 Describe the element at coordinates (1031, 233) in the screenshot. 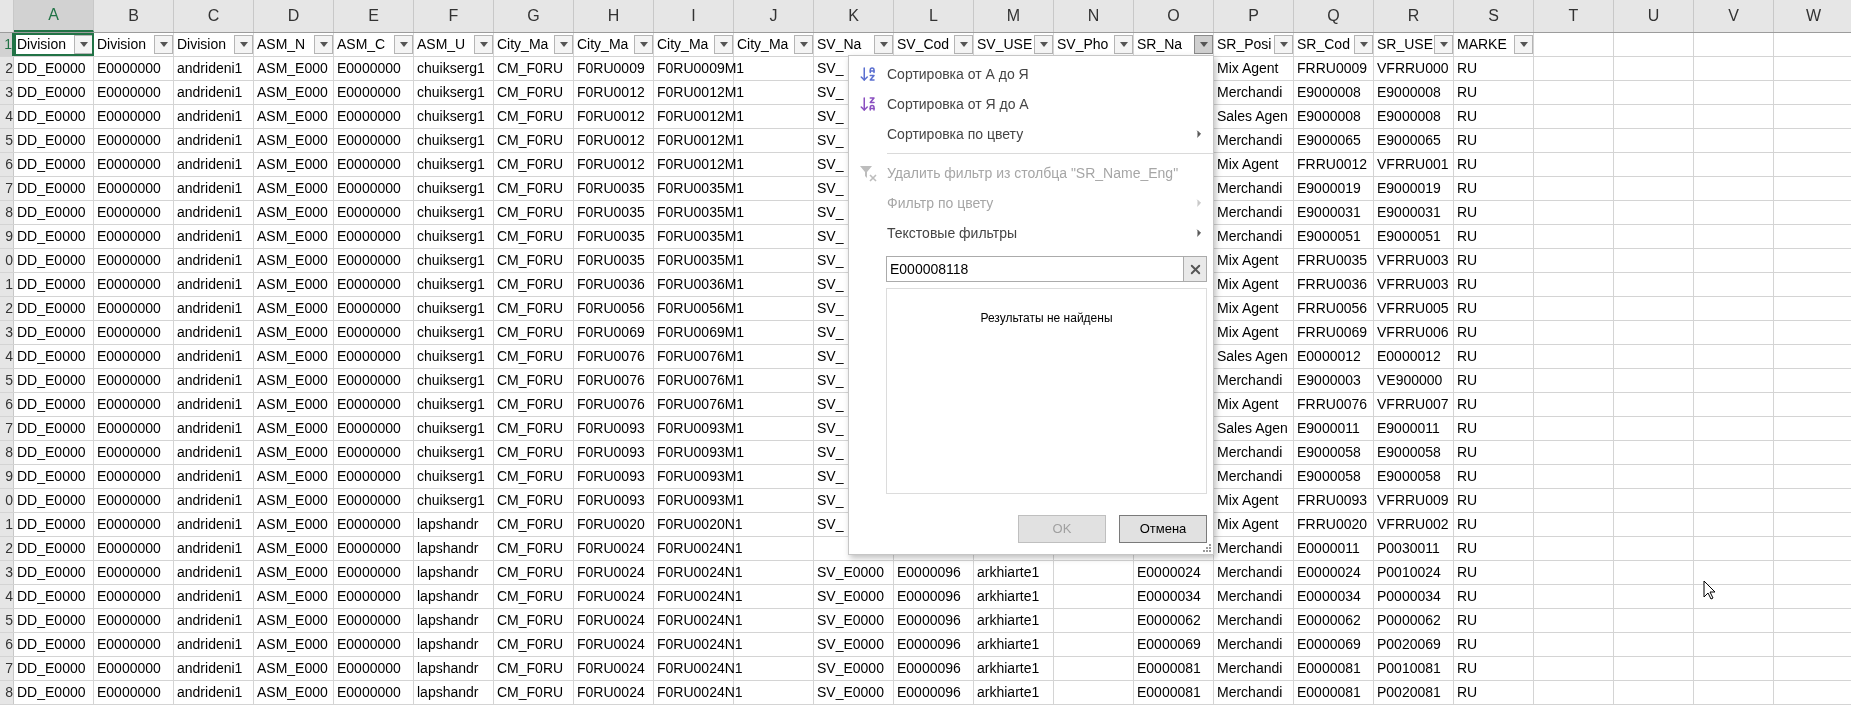

I see `menu-item: Текстовые фильтры` at that location.